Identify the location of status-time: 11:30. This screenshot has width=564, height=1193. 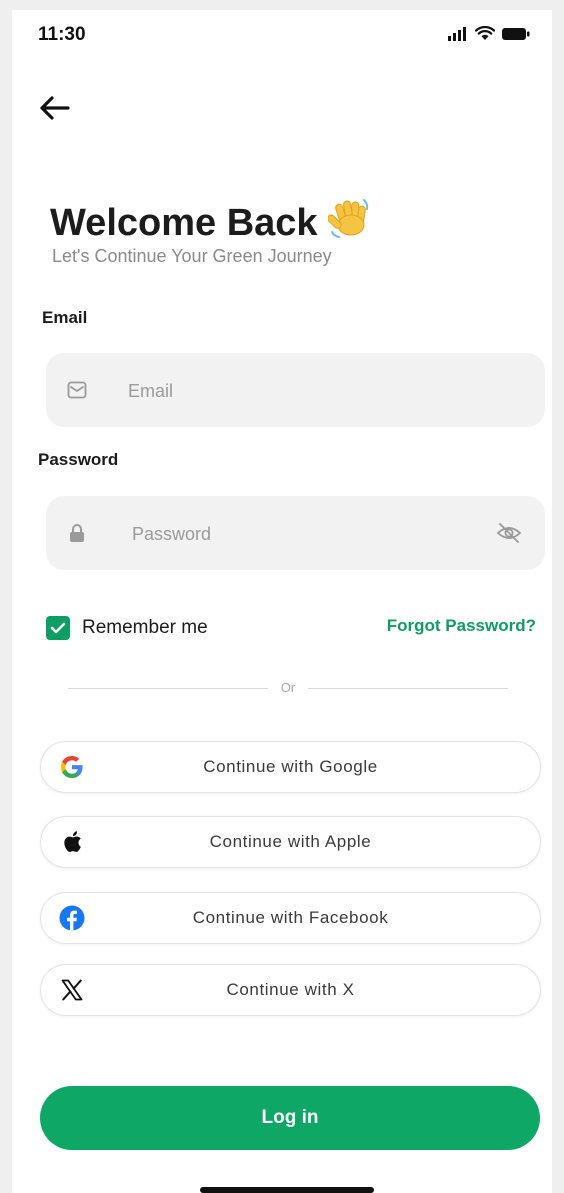
(62, 34).